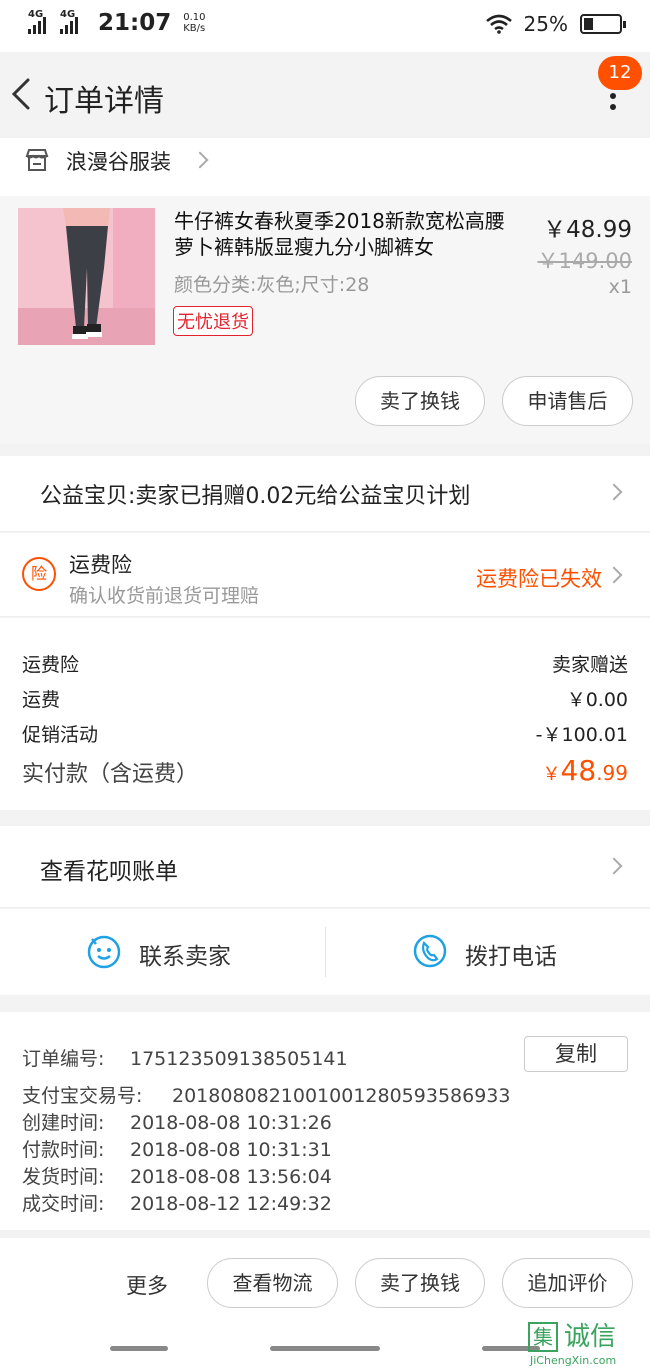  What do you see at coordinates (272, 285) in the screenshot?
I see `product-spec: 颜色分类:灰色;尺寸:28` at bounding box center [272, 285].